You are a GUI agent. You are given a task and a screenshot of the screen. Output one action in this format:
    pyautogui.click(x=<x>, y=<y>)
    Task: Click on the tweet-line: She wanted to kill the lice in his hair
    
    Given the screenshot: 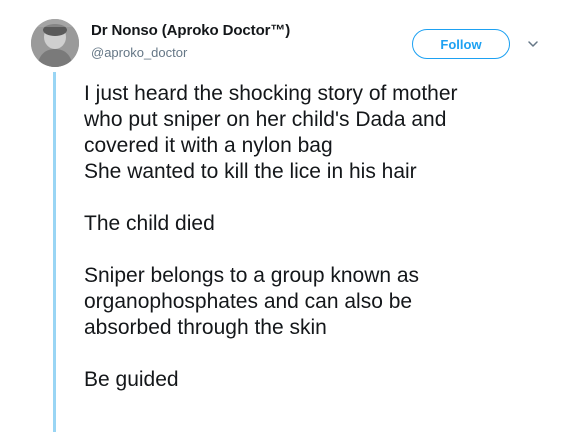 What is the action you would take?
    pyautogui.click(x=250, y=171)
    